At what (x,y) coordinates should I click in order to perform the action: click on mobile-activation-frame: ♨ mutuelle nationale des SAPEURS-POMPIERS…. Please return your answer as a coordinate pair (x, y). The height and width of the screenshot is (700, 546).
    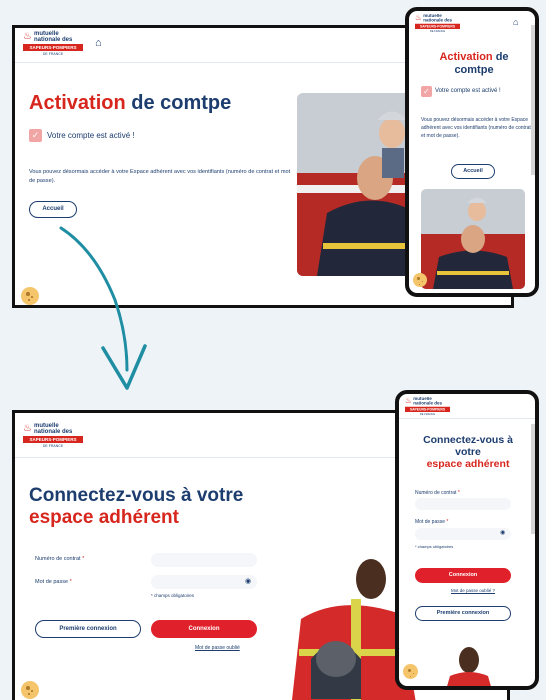
    Looking at the image, I should click on (472, 152).